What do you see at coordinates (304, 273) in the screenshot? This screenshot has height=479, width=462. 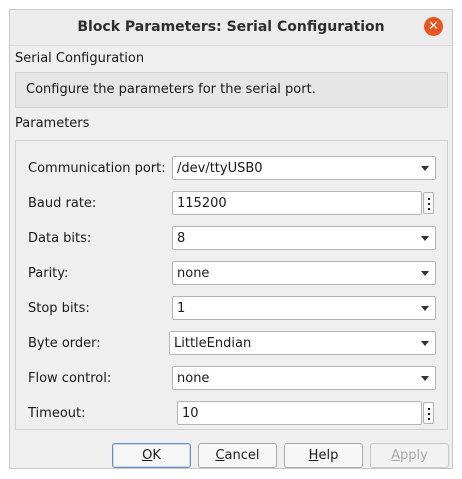 I see `parity-dropdown: none` at bounding box center [304, 273].